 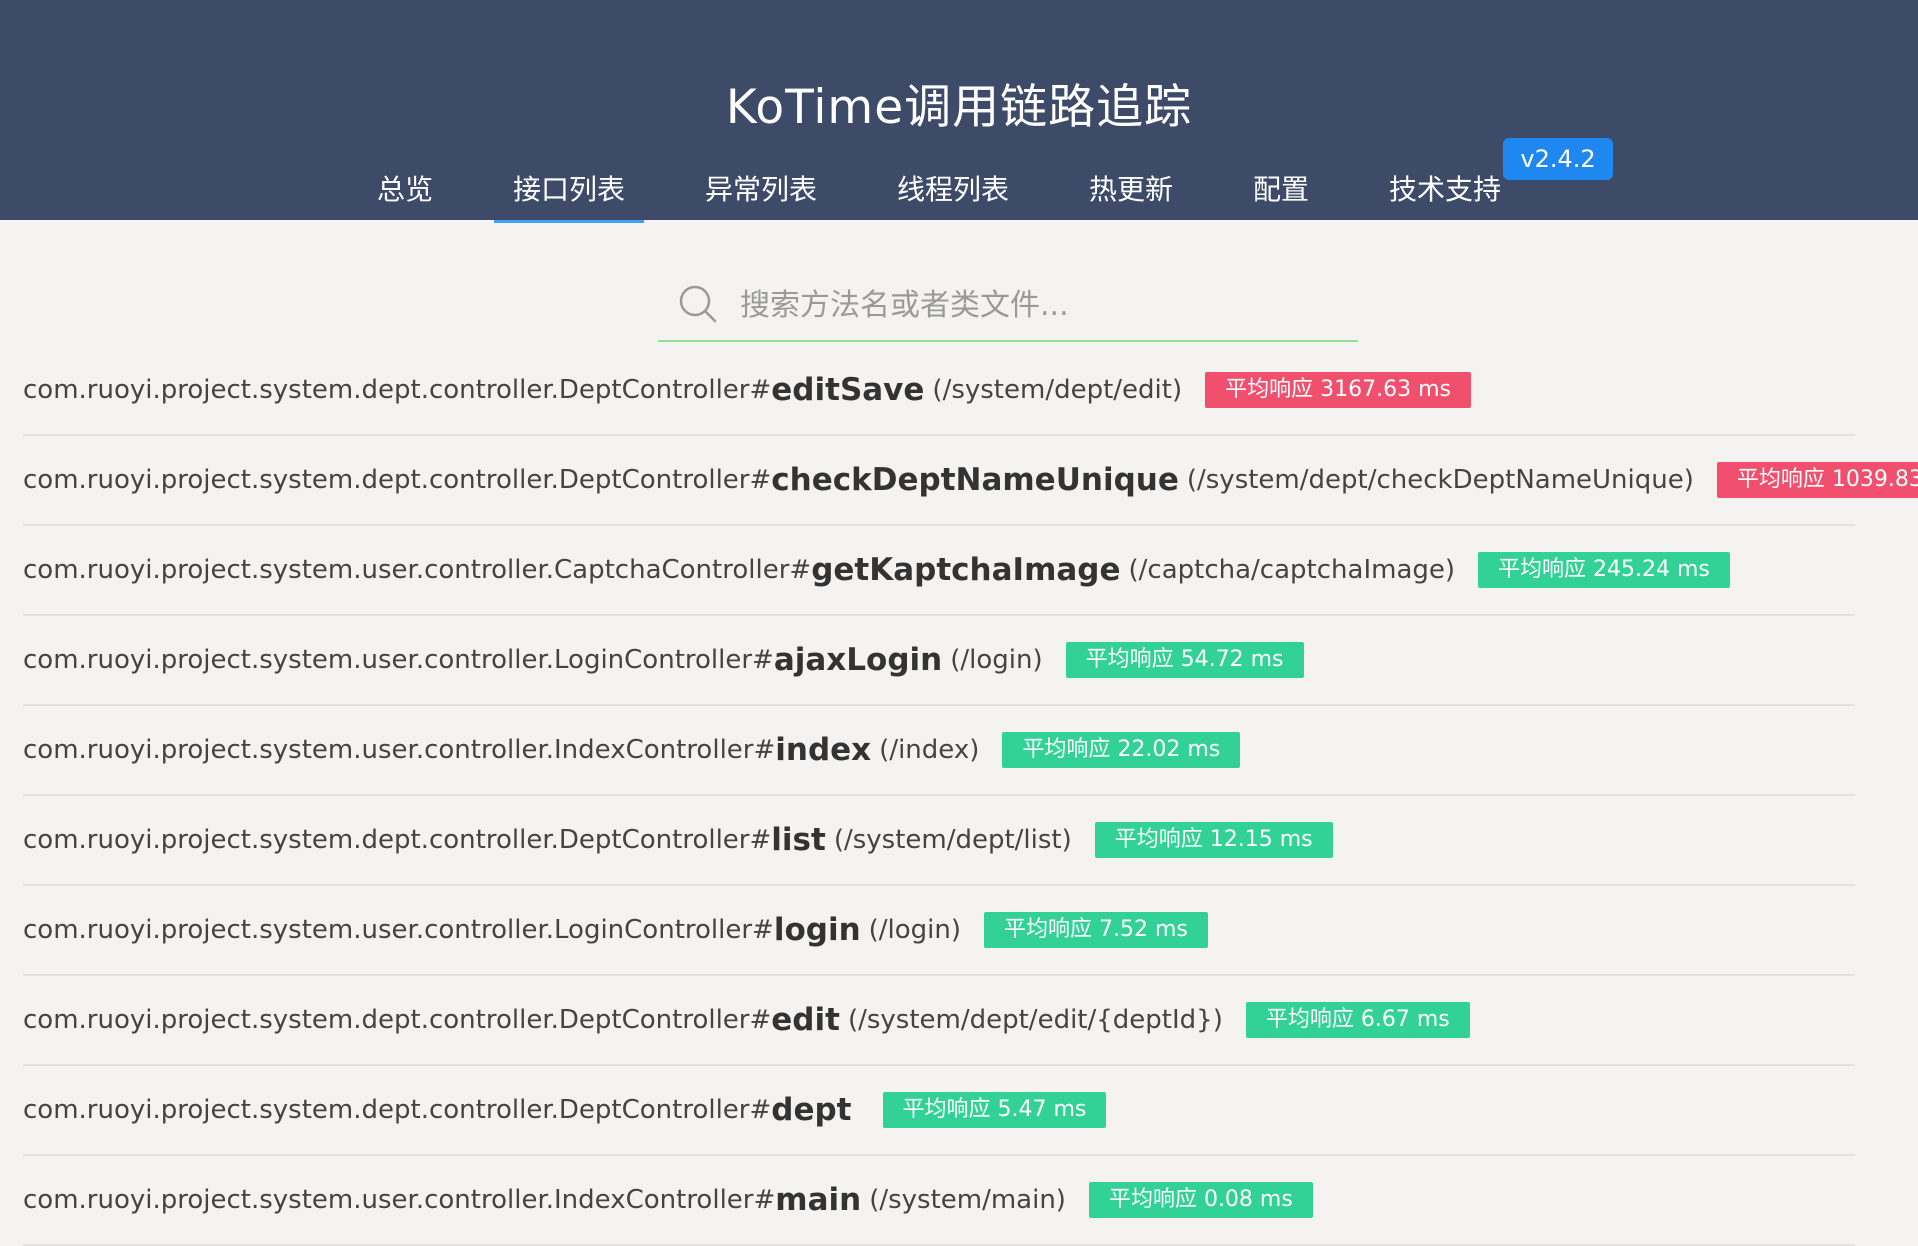 I want to click on tab-thread-list: 线程列表, so click(x=953, y=195).